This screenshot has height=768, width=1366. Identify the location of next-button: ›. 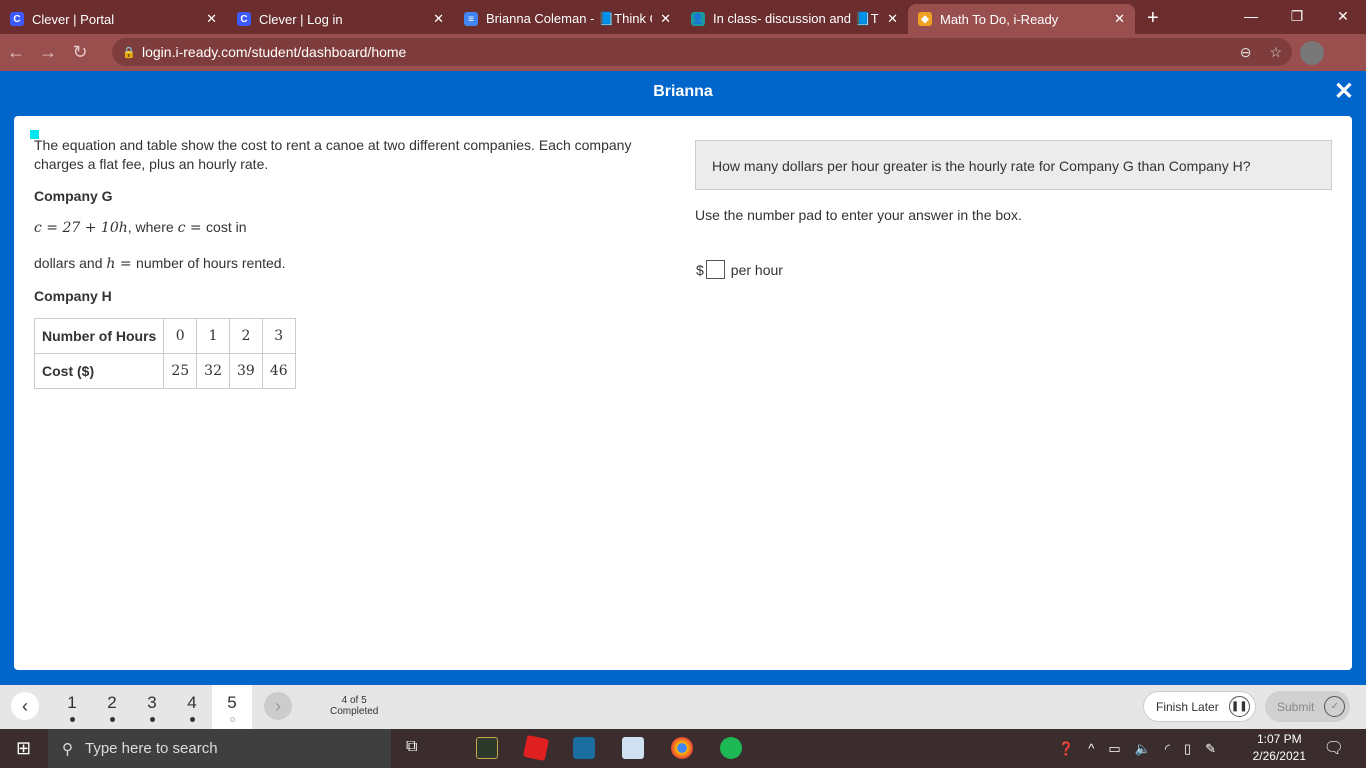
(278, 706).